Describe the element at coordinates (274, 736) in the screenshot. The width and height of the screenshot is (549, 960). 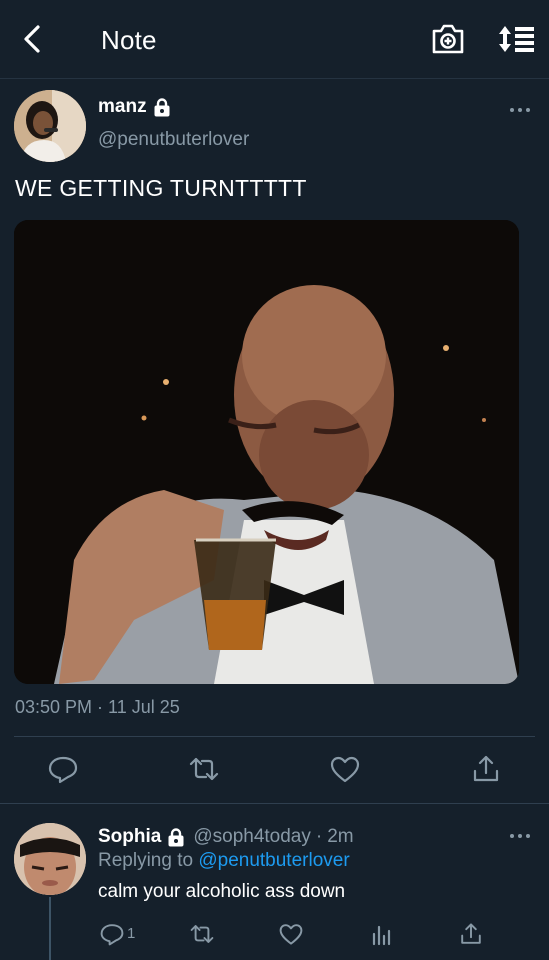
I see `divider` at that location.